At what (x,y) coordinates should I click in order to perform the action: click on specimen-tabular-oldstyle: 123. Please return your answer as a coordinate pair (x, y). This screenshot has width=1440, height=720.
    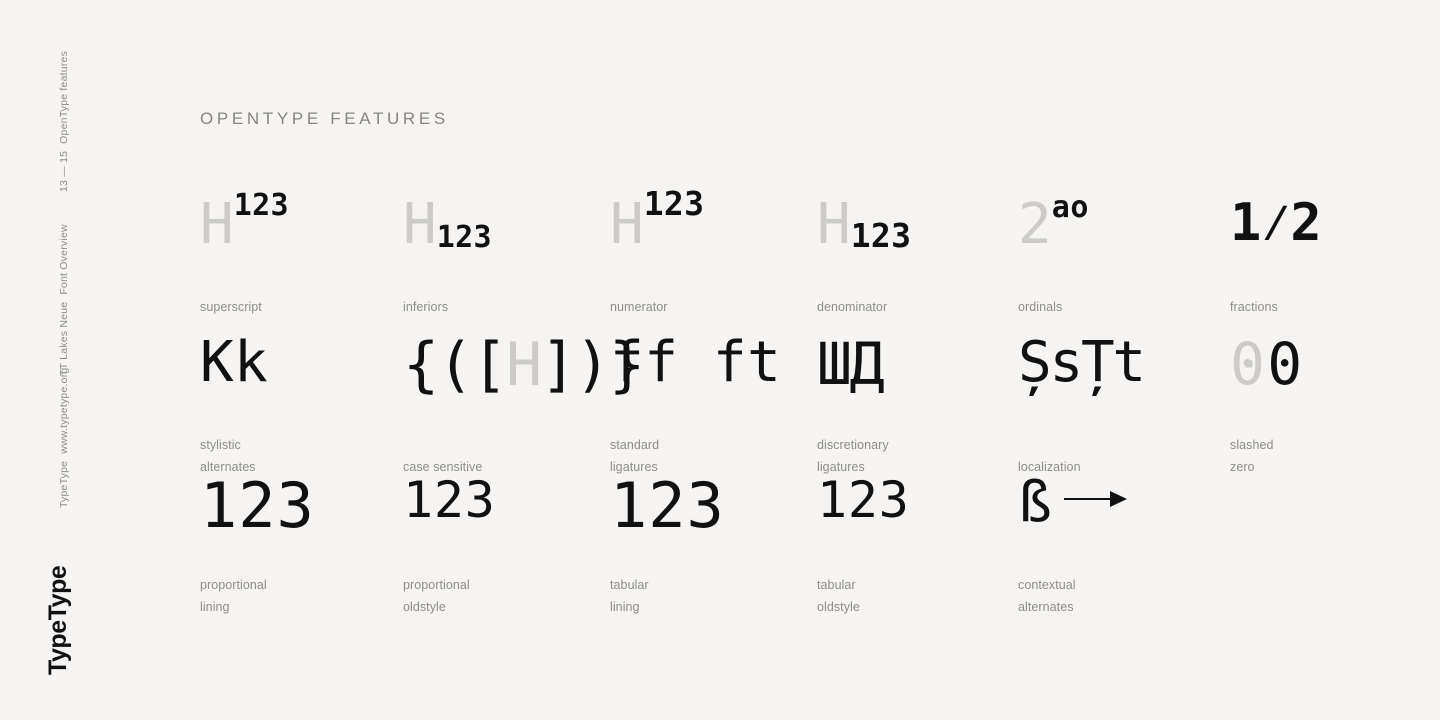
    Looking at the image, I should click on (863, 517).